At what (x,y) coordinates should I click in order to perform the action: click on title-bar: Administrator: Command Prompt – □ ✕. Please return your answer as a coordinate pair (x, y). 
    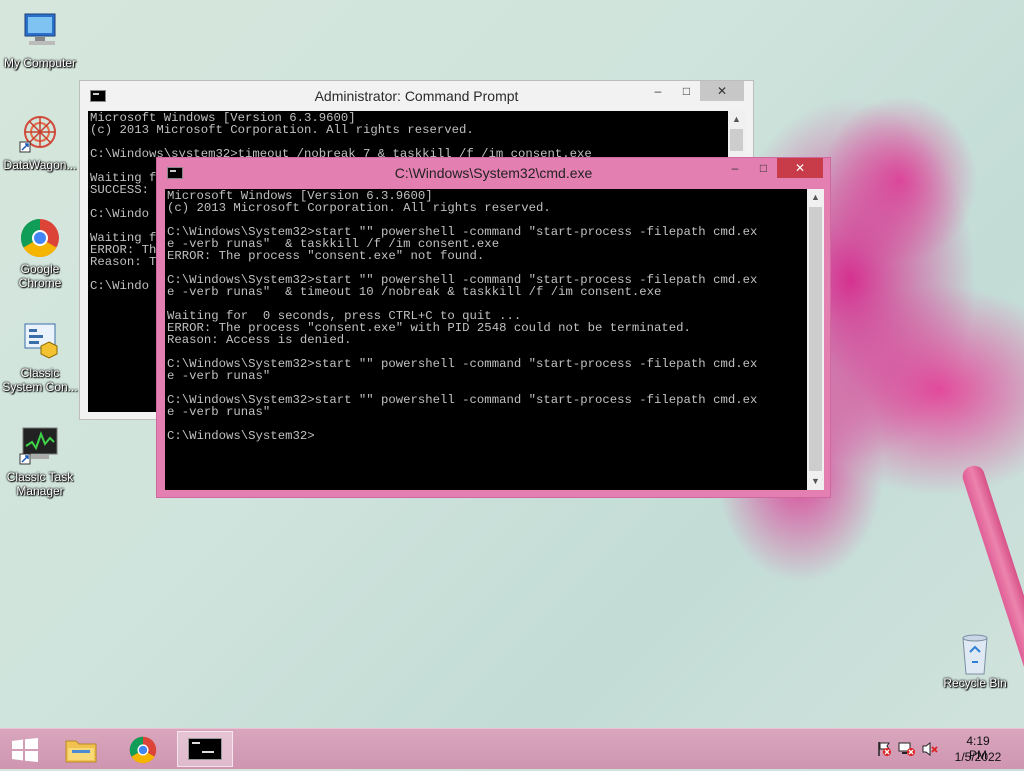
    Looking at the image, I should click on (416, 96).